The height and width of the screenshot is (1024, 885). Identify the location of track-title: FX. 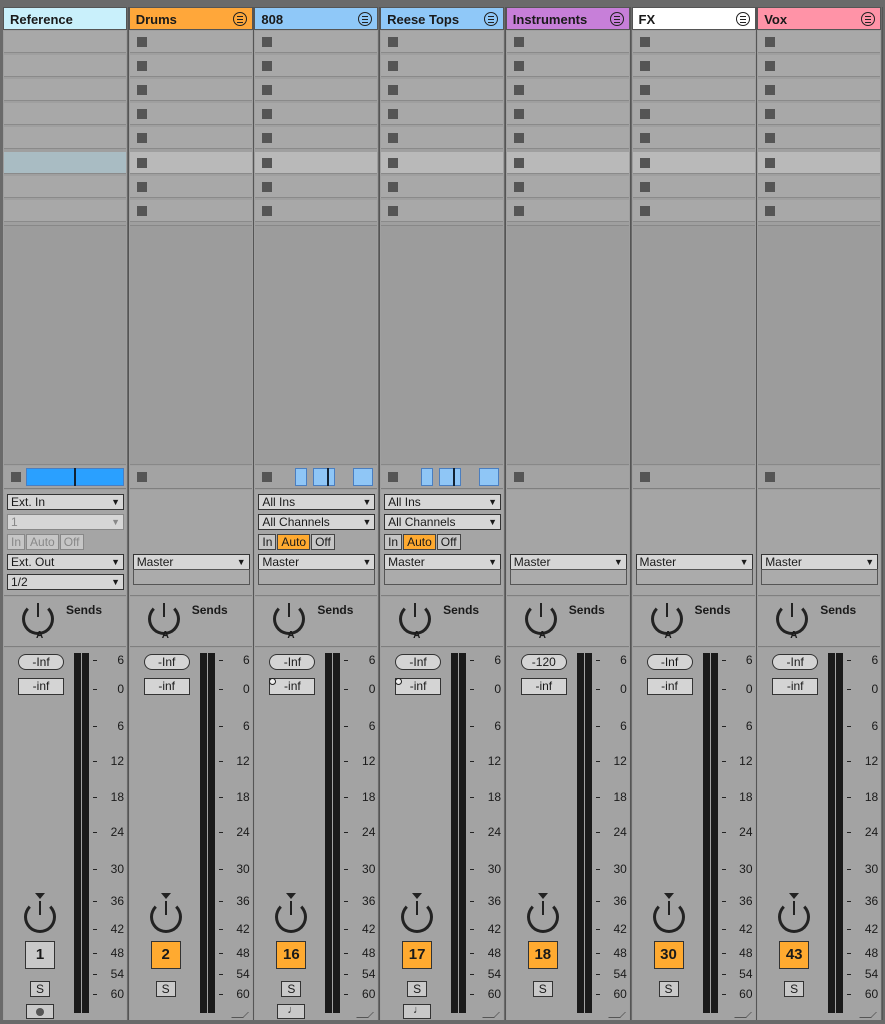
(693, 18).